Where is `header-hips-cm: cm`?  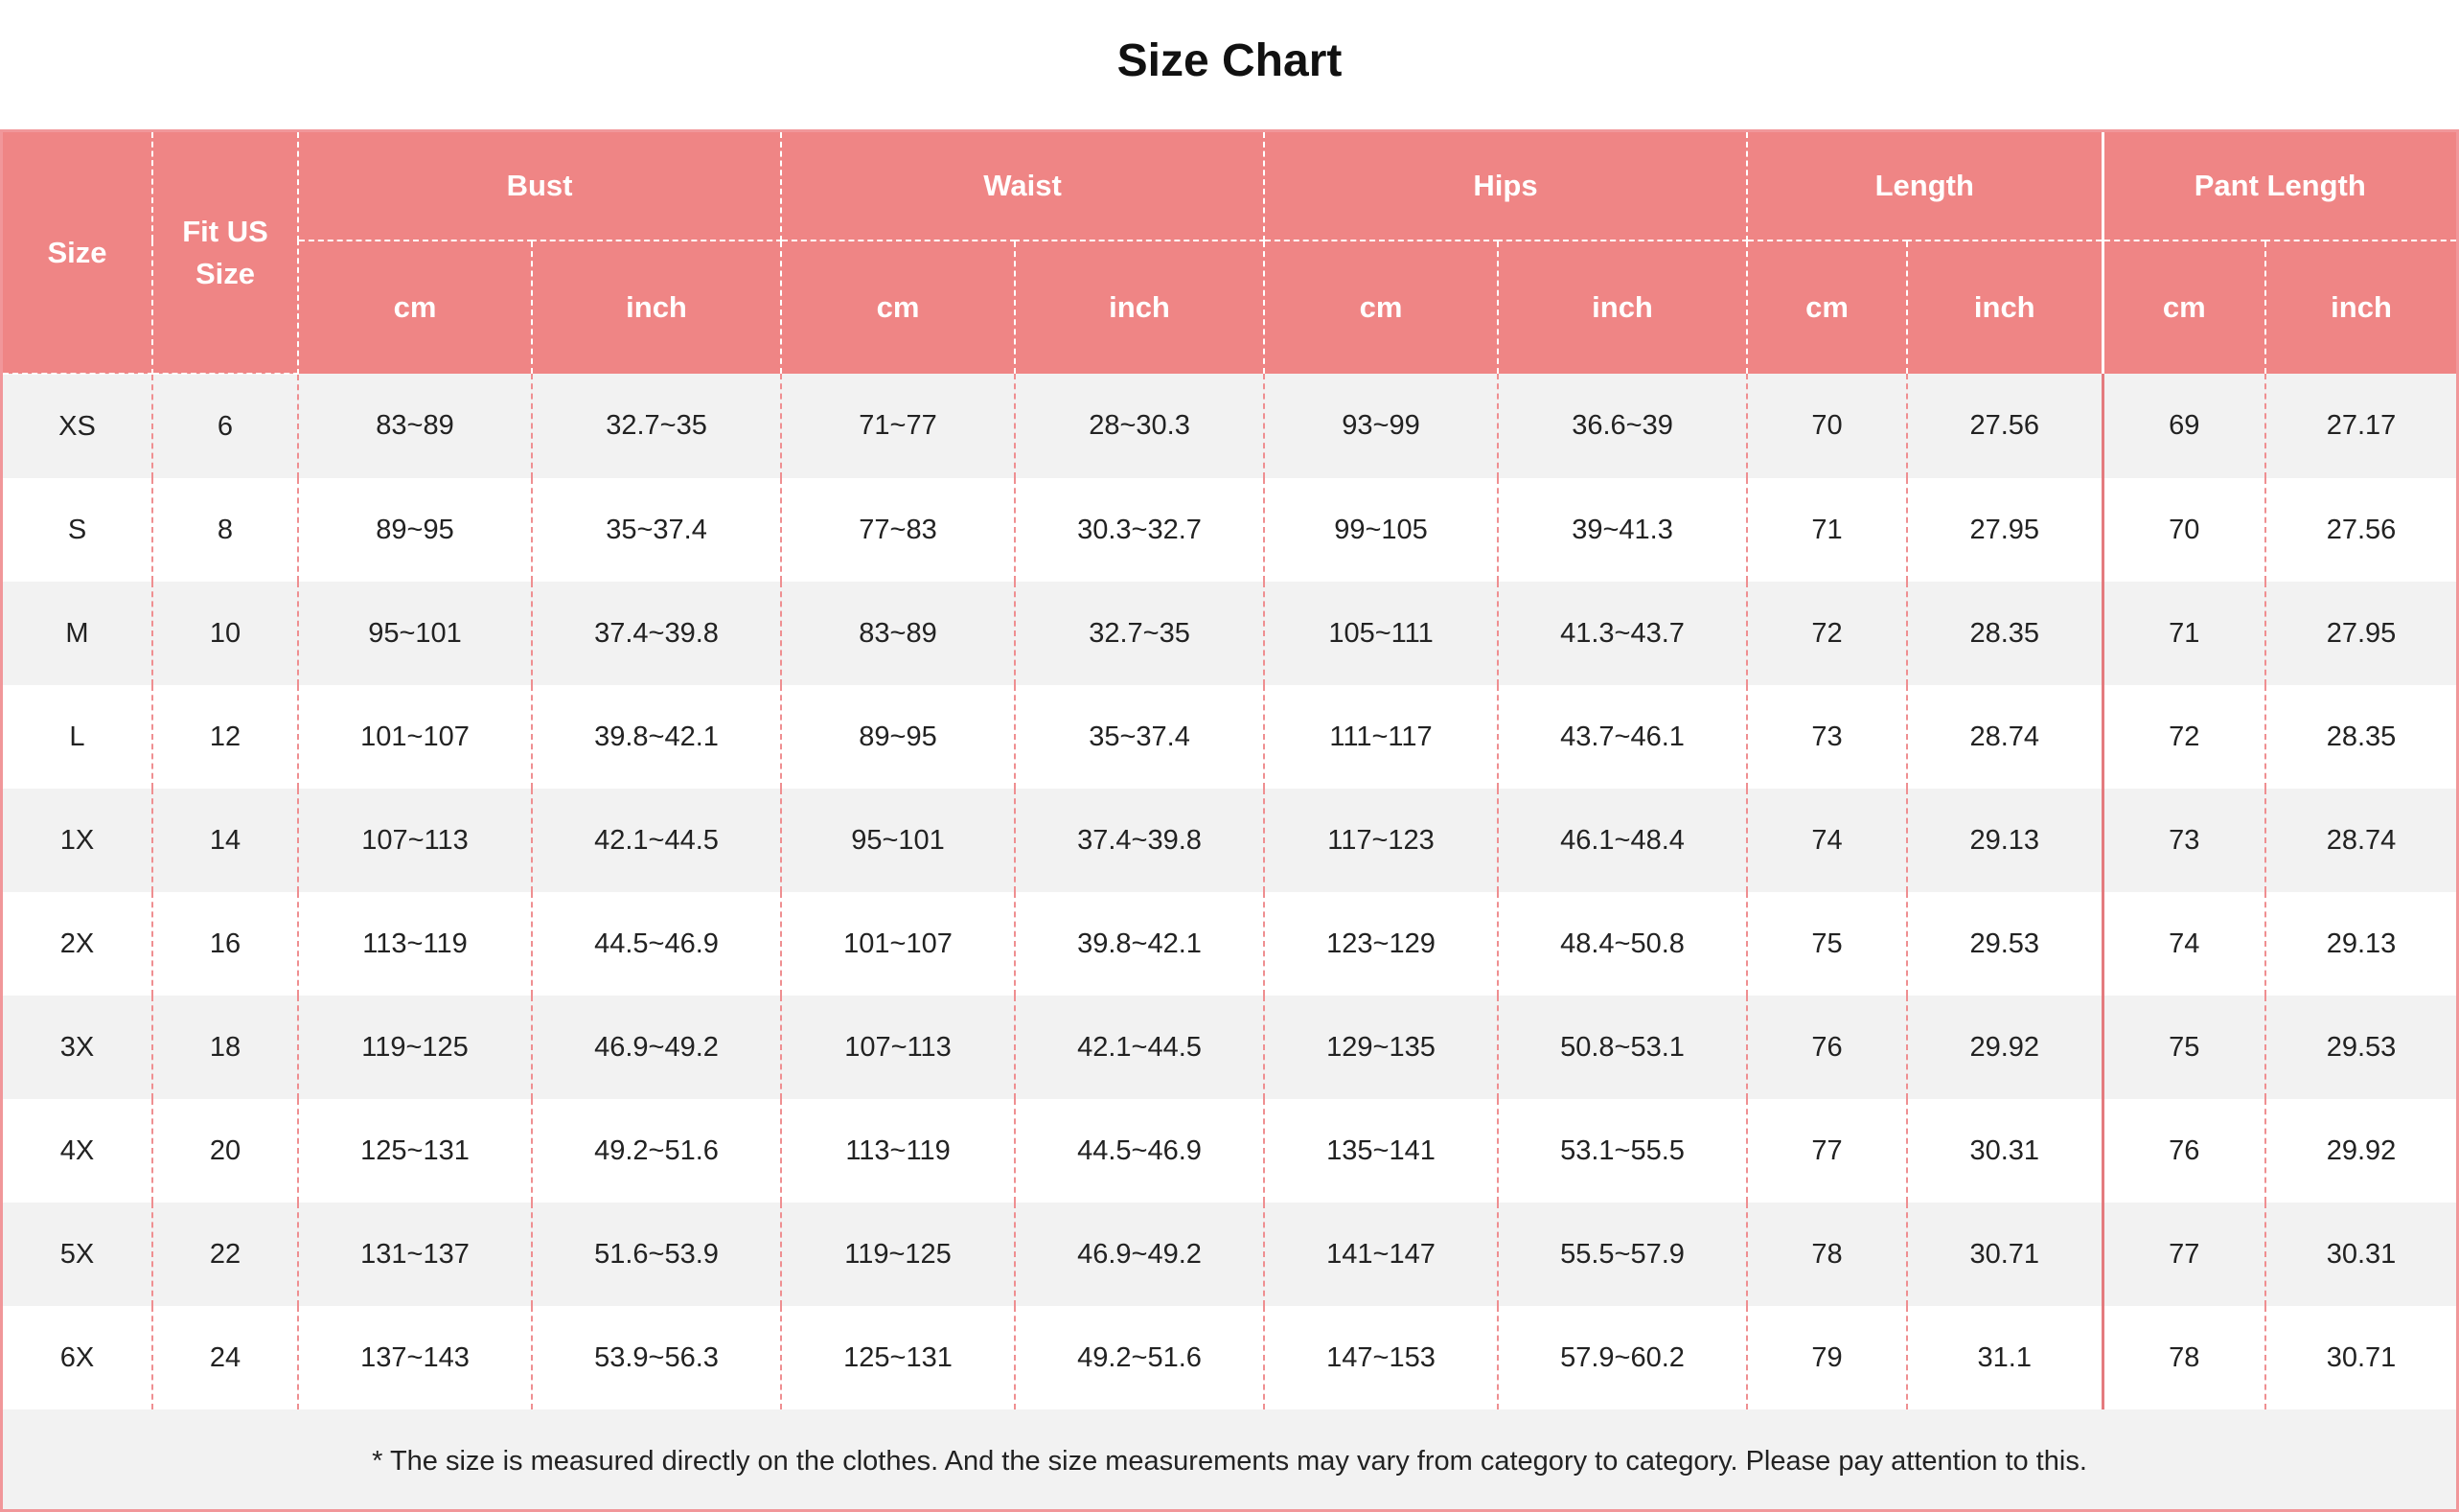
header-hips-cm: cm is located at coordinates (1382, 308).